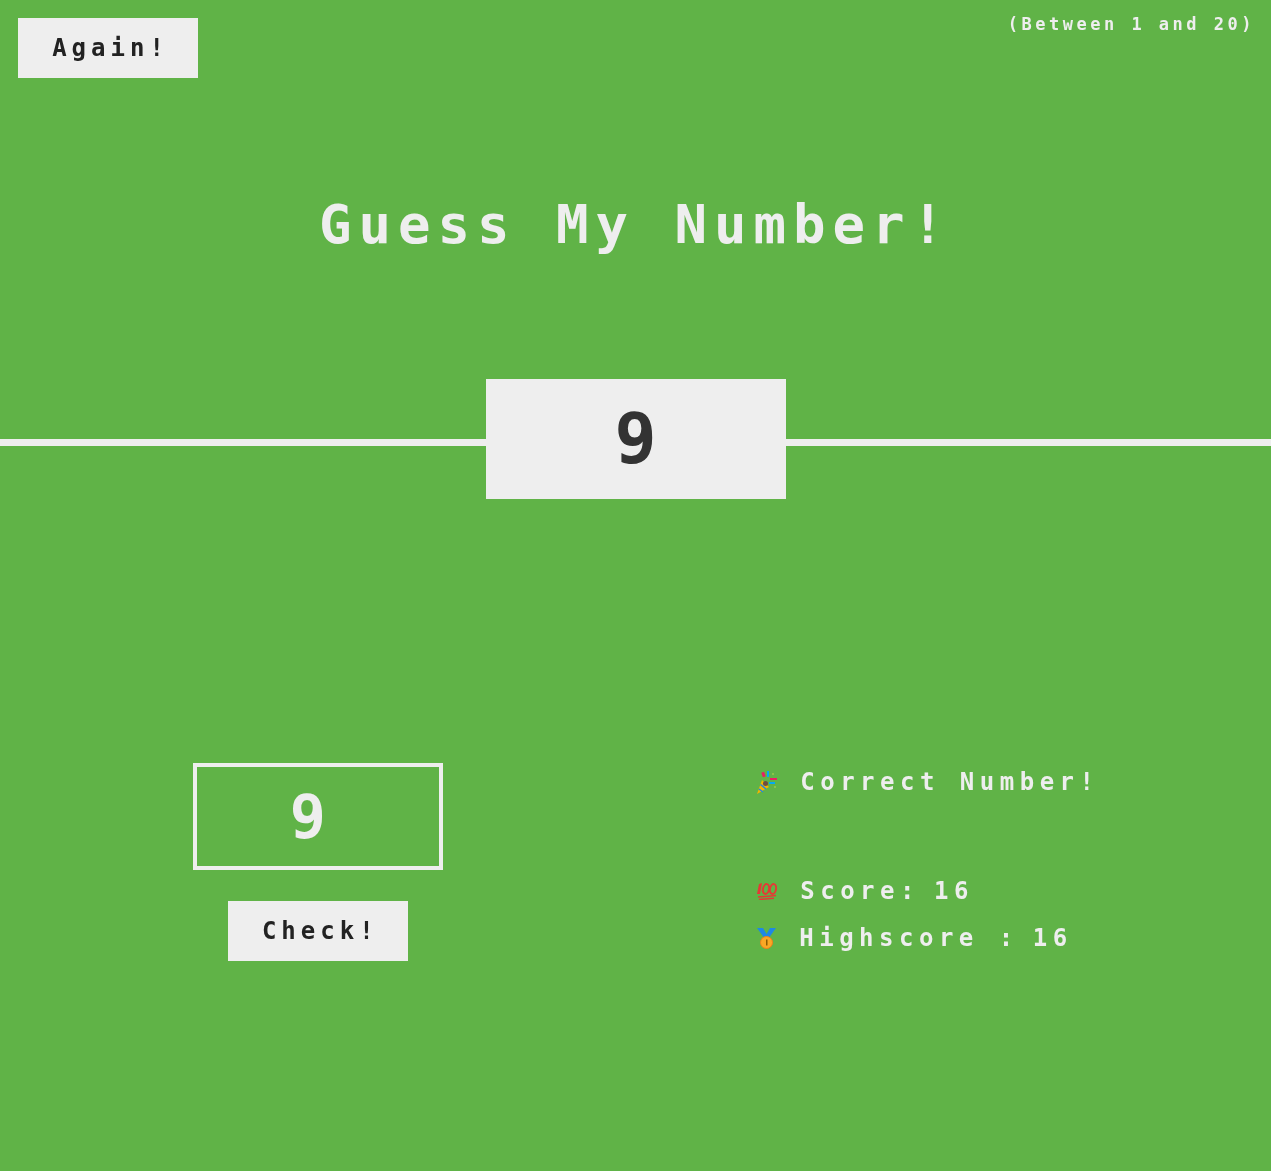 Image resolution: width=1271 pixels, height=1171 pixels. I want to click on highscore-label: Highscore :, so click(909, 938).